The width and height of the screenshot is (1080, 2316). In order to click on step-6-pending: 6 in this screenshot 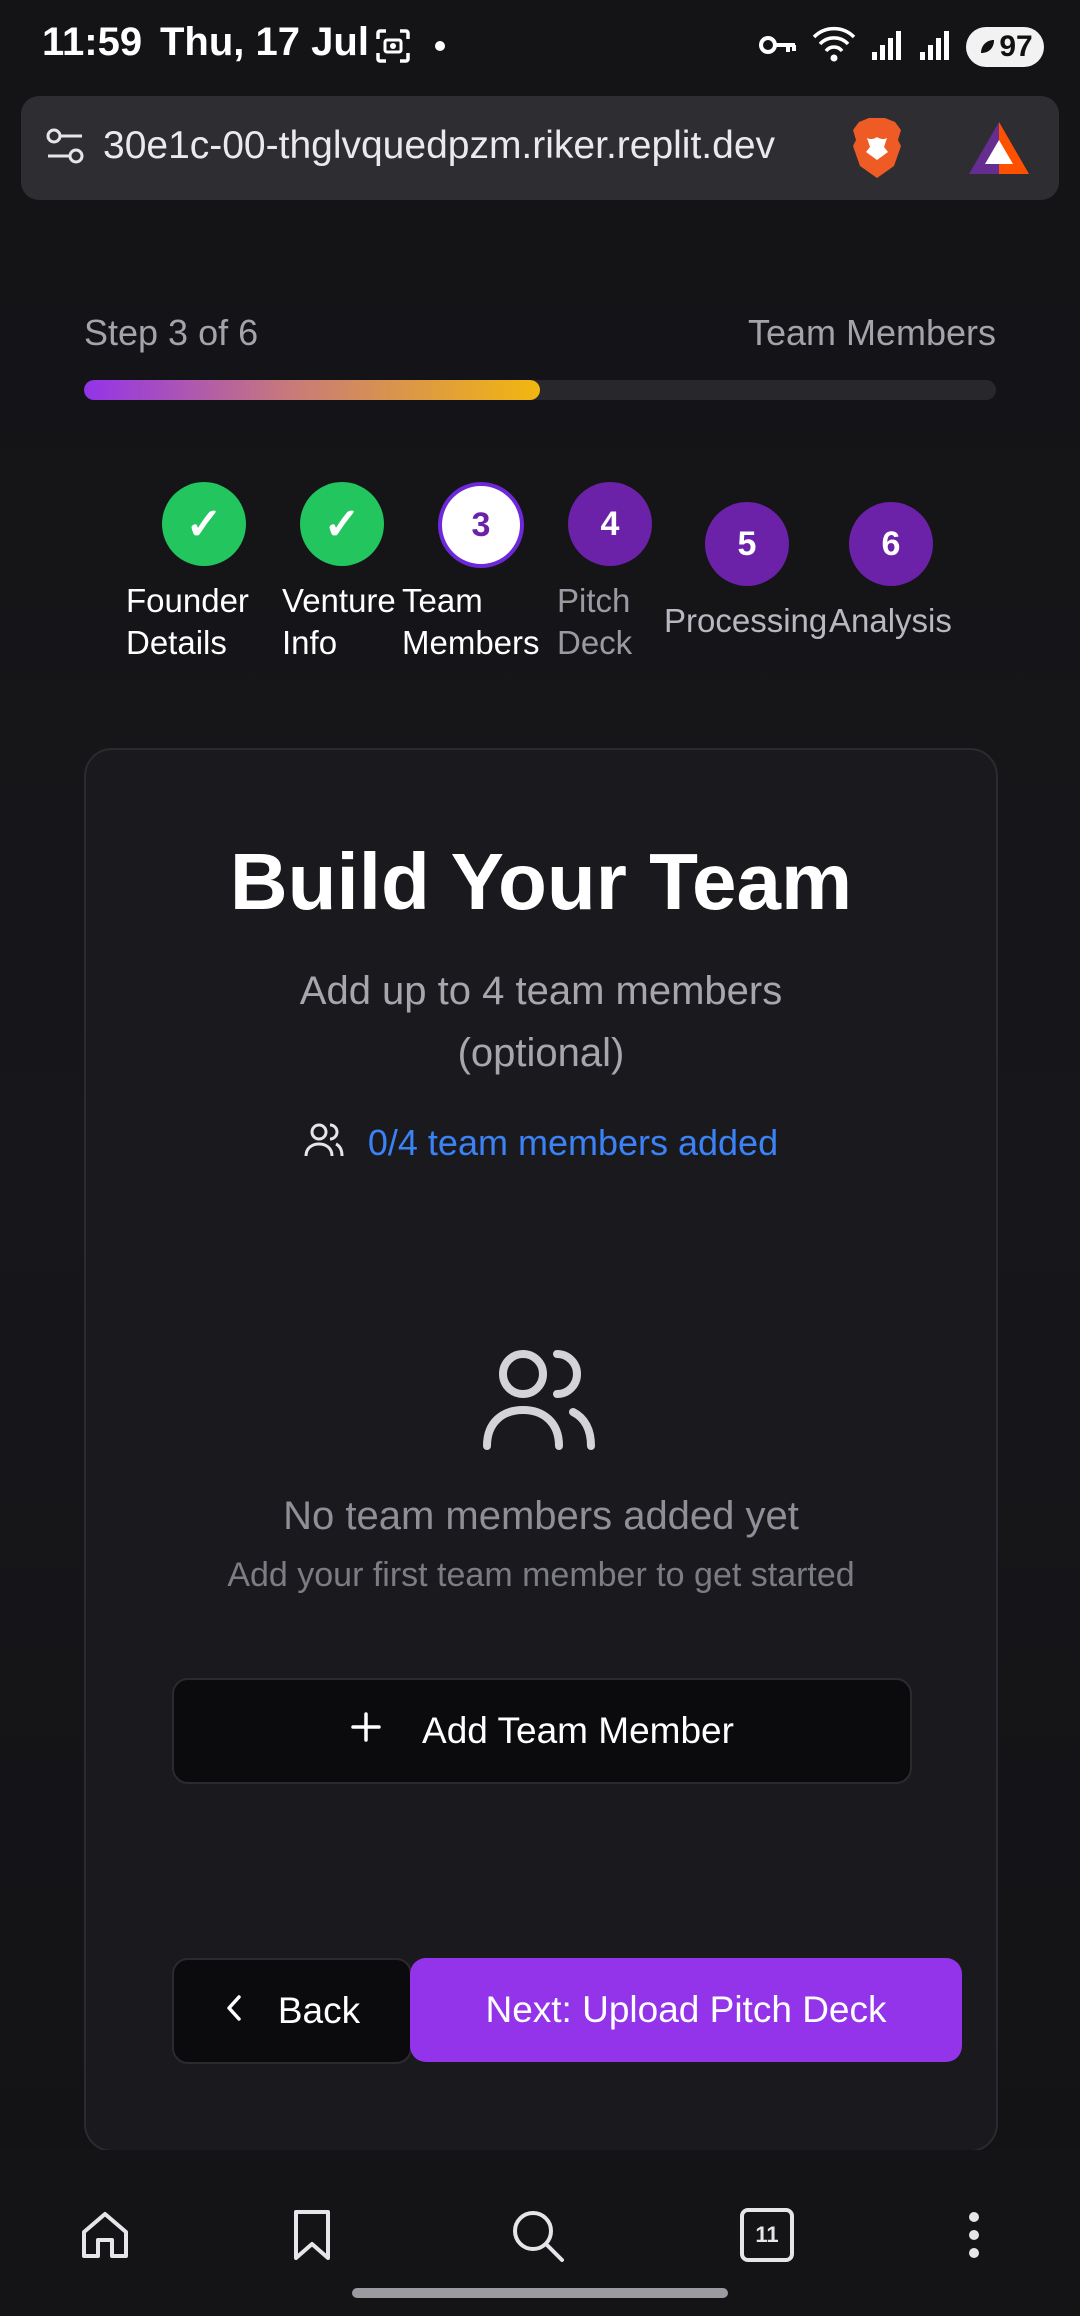, I will do `click(891, 544)`.